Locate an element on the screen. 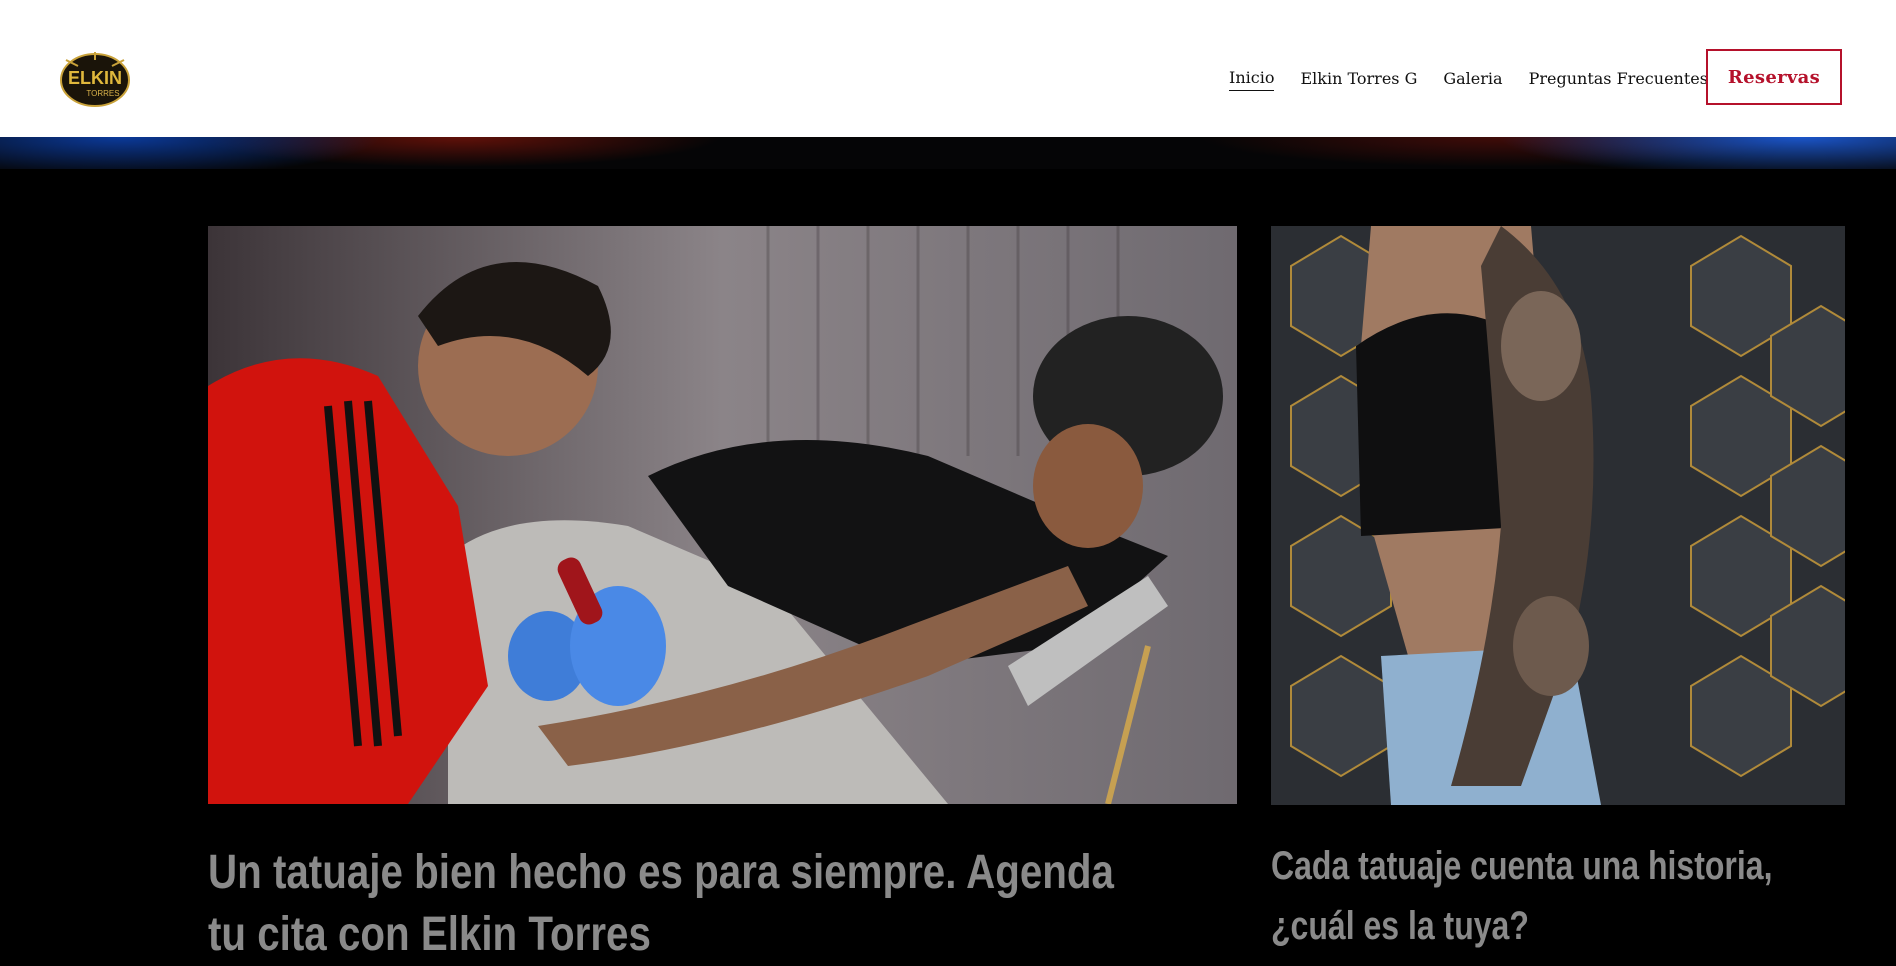  logo-text-sub: TORRES is located at coordinates (102, 93).